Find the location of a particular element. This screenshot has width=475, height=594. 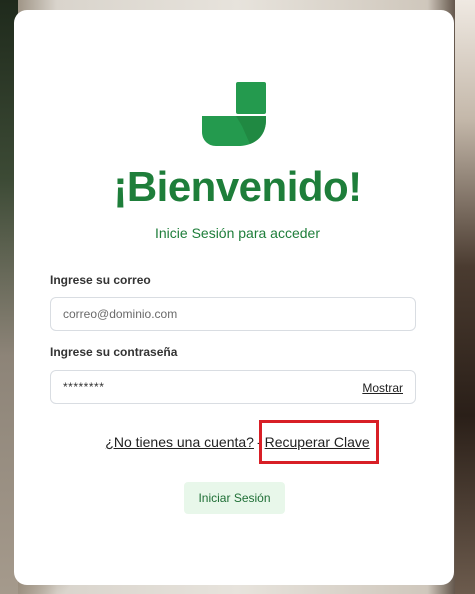

j-logo-svg is located at coordinates (234, 114).